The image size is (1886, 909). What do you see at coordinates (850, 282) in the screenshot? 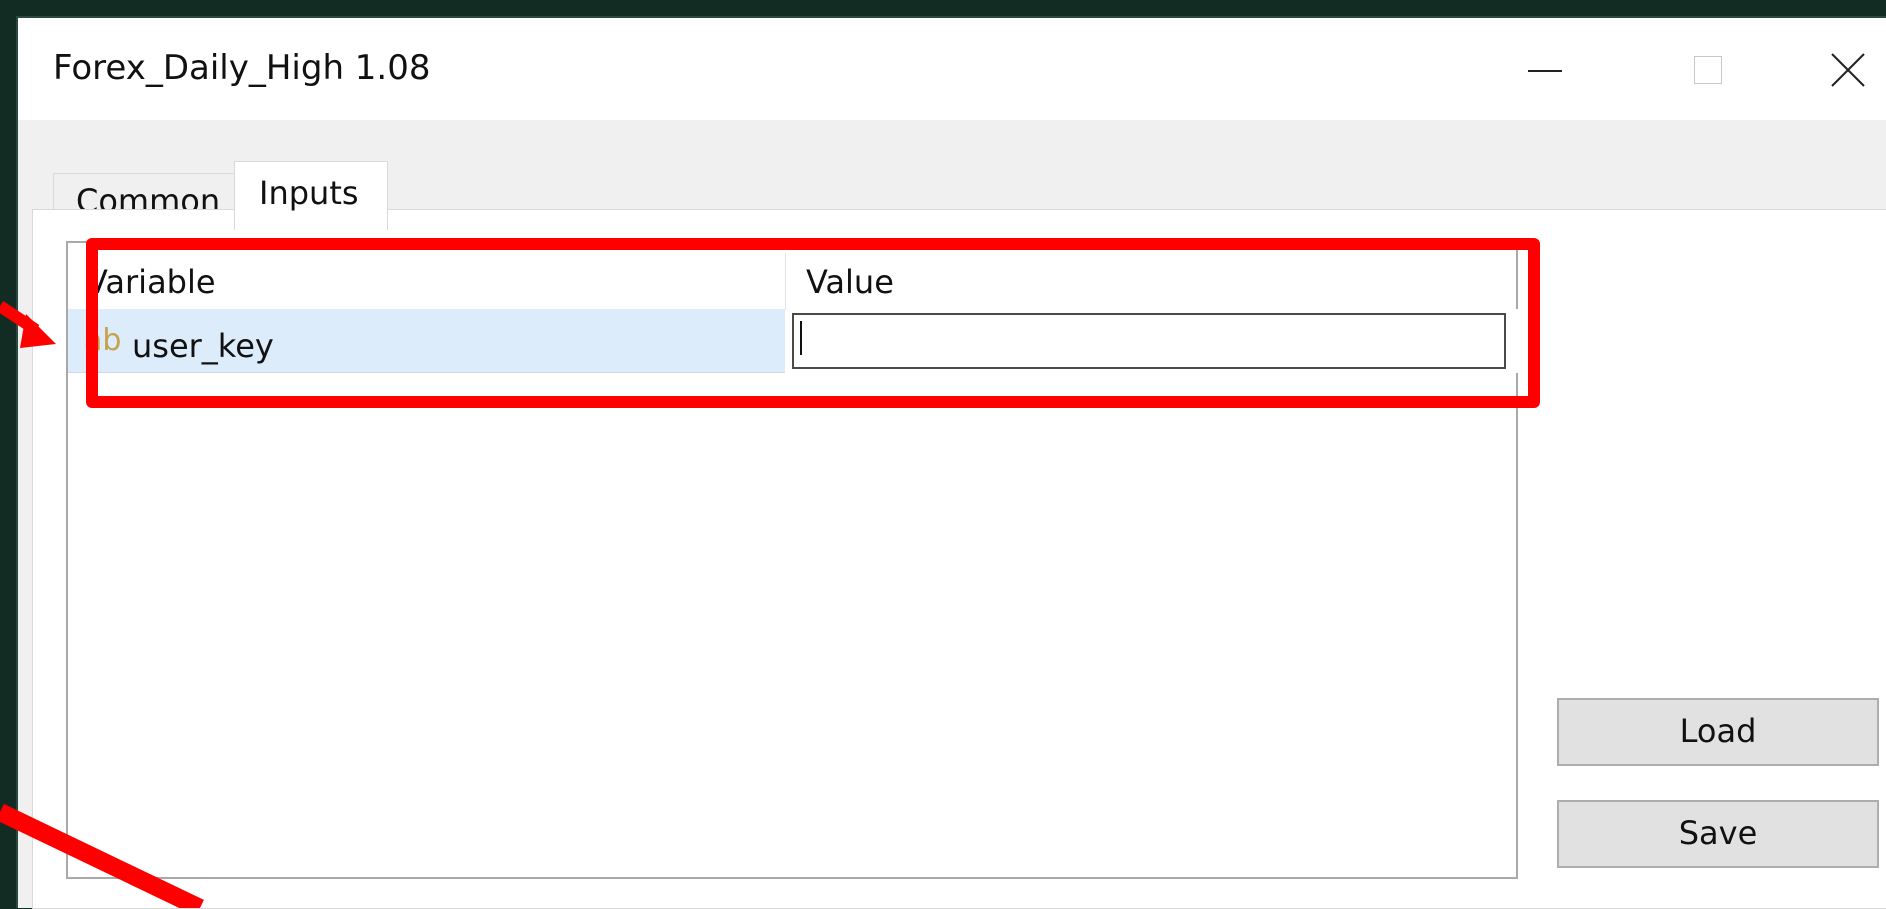
I see `column-header-value: Value` at bounding box center [850, 282].